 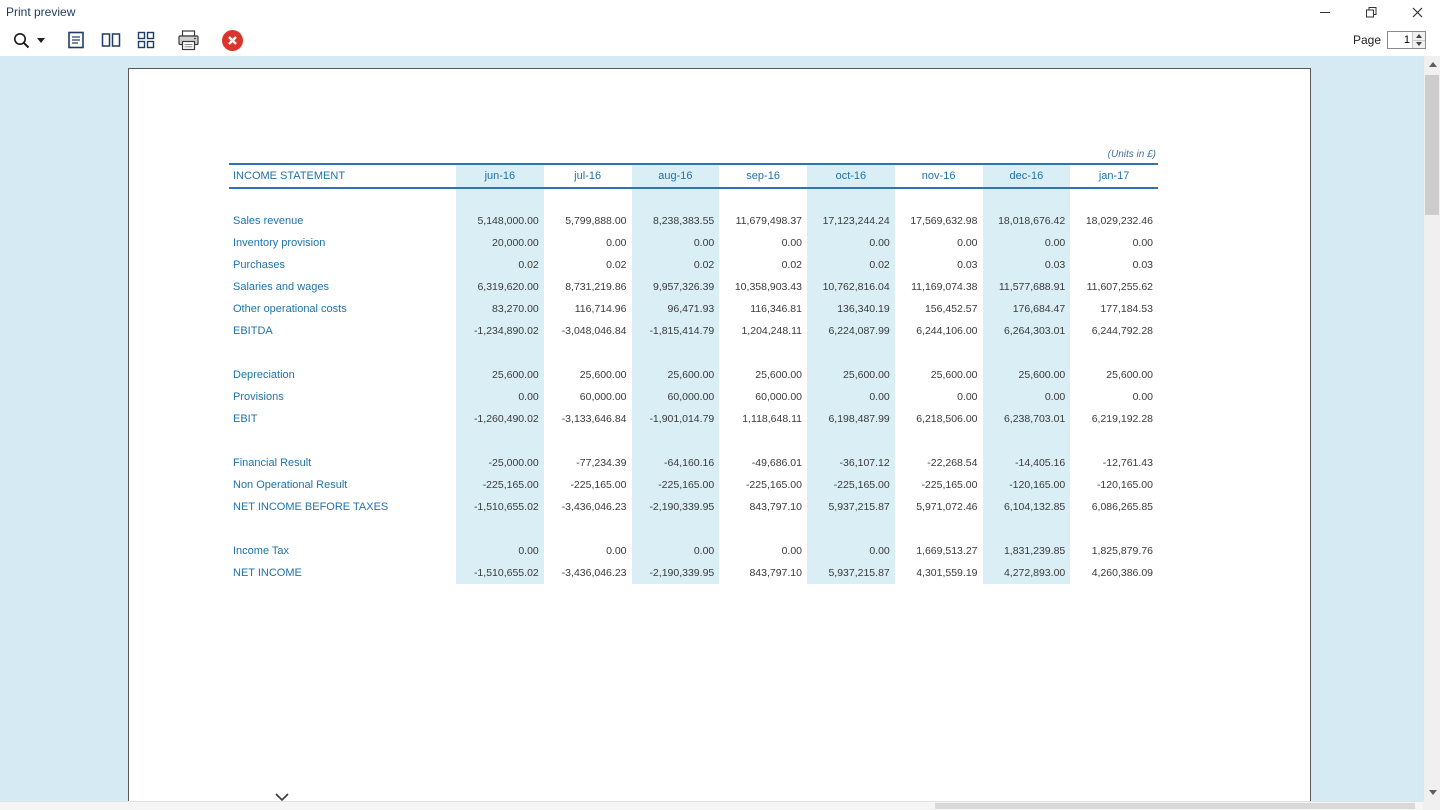 I want to click on value-cell: 17,123,244.24, so click(x=856, y=221).